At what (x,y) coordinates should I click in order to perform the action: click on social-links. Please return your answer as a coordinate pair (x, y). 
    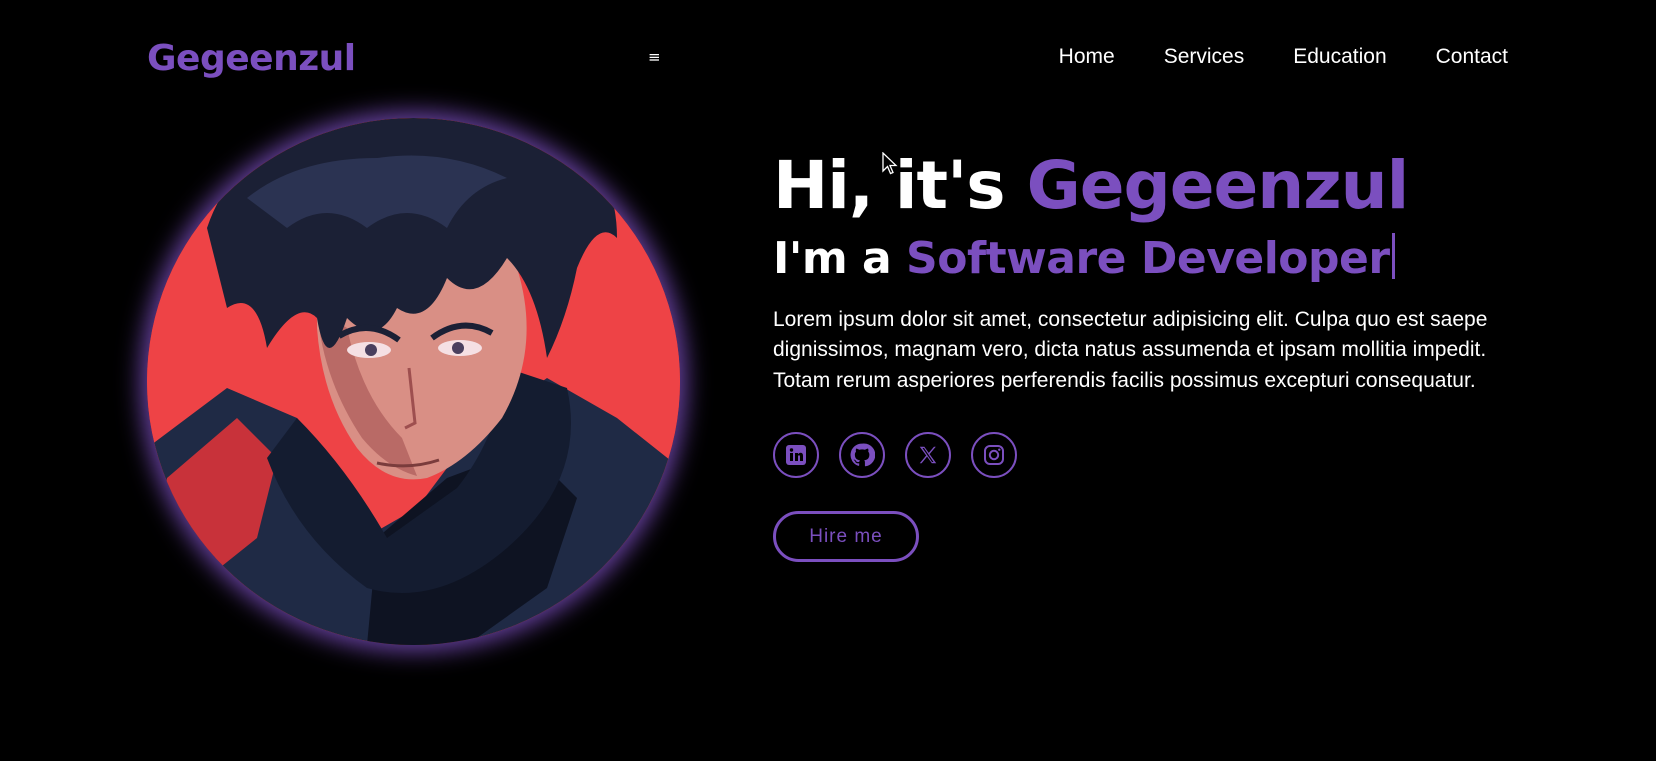
    Looking at the image, I should click on (1143, 455).